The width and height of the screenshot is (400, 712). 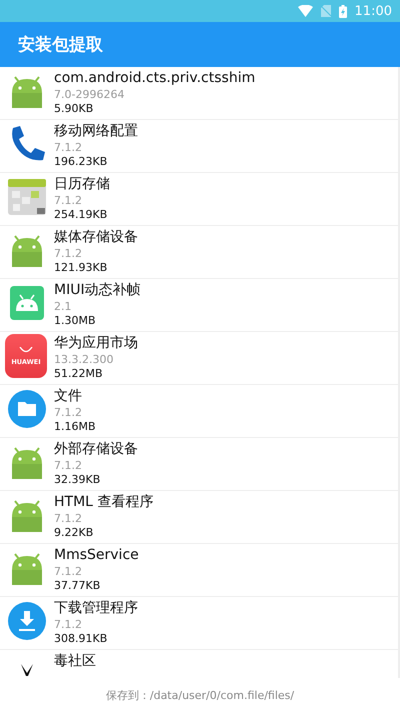 What do you see at coordinates (199, 411) in the screenshot?
I see `app-list-item: 文件 7.1.2 1.16MB` at bounding box center [199, 411].